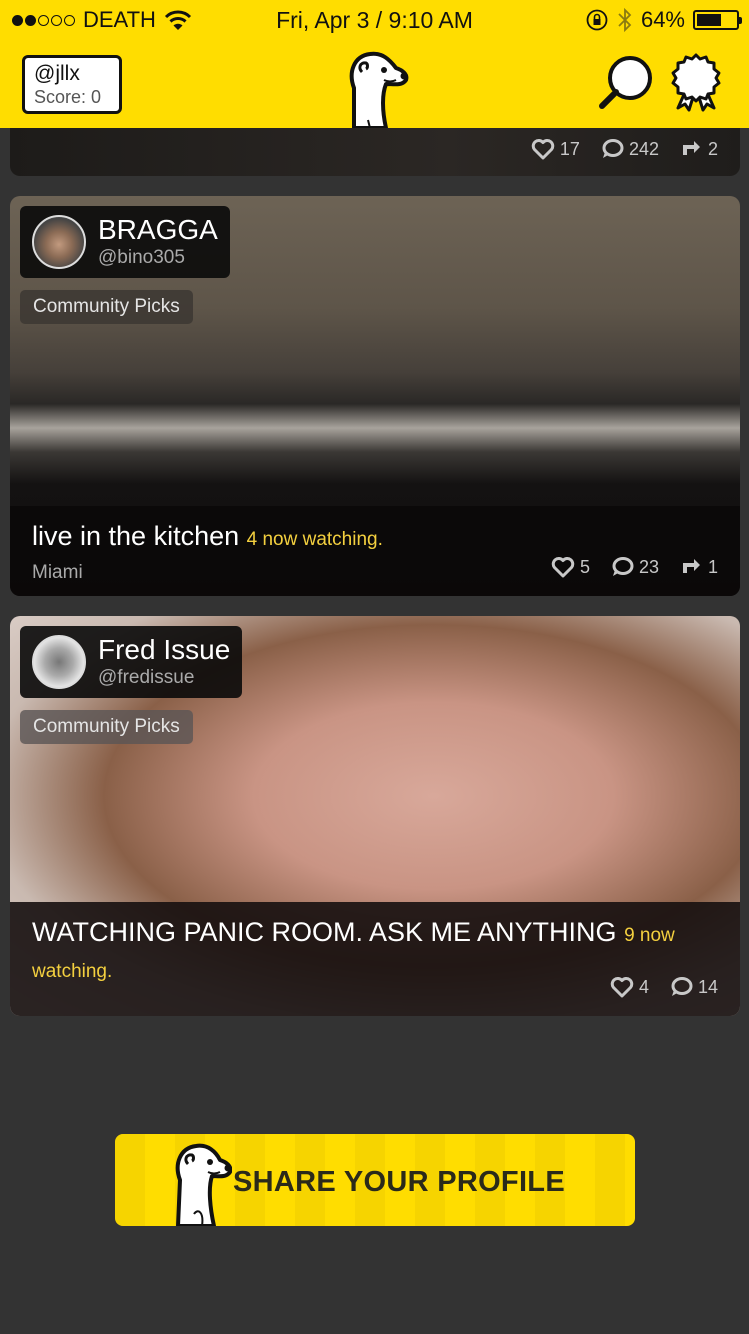 The width and height of the screenshot is (749, 1334). Describe the element at coordinates (141, 257) in the screenshot. I see `user-handle: @bino305` at that location.